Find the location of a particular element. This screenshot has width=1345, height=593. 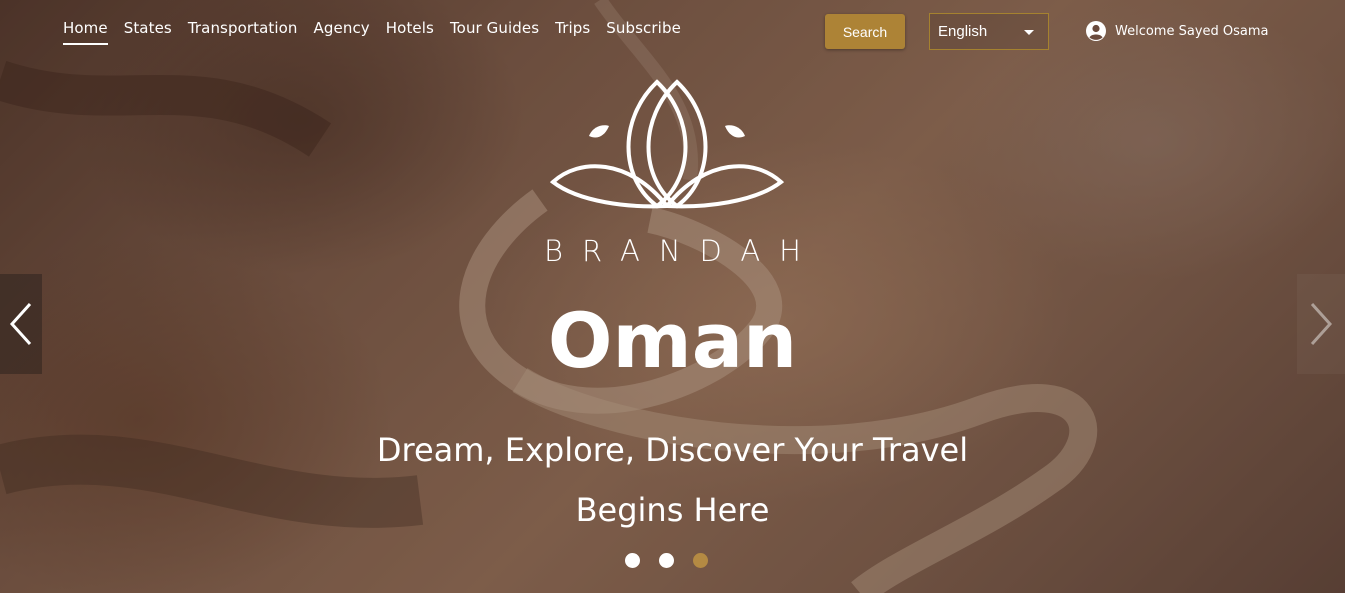

tagline-line-2: Begins Here is located at coordinates (672, 510).